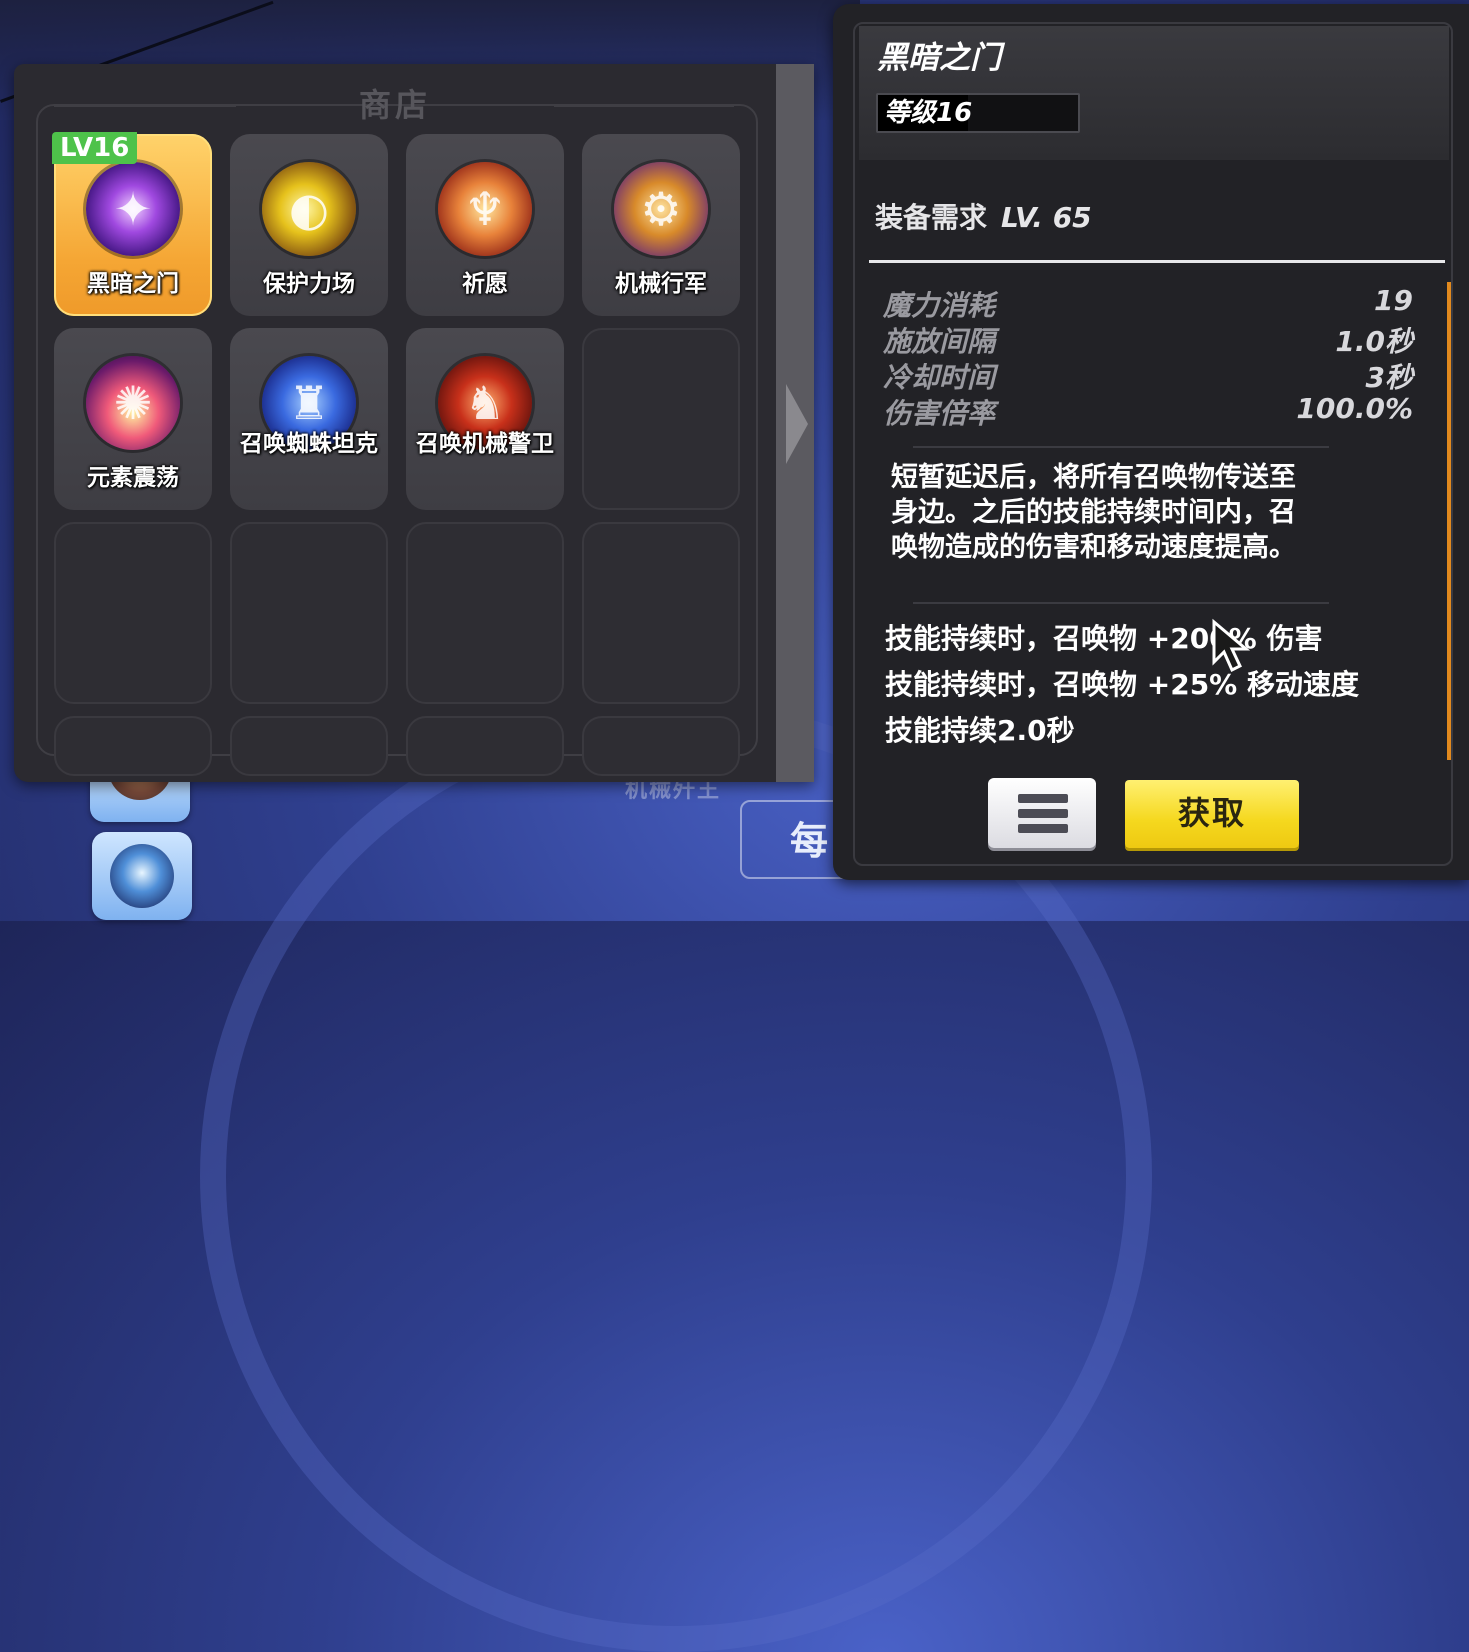 The height and width of the screenshot is (1652, 1469). I want to click on shop-item-elemental-shock: ✺ 元素震荡, so click(133, 419).